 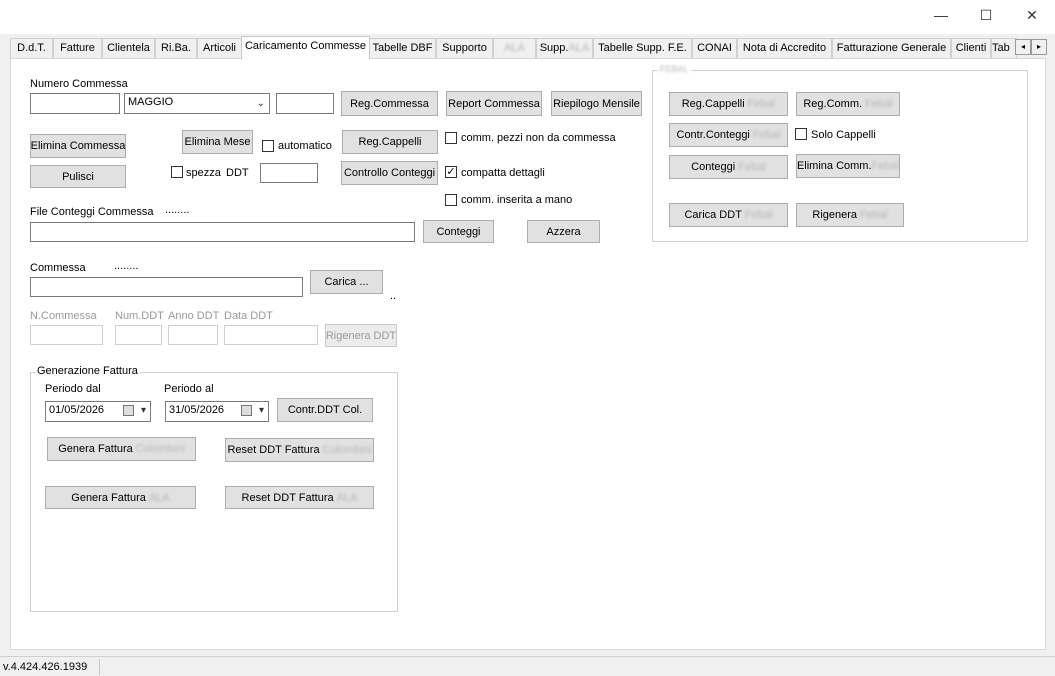 What do you see at coordinates (217, 142) in the screenshot?
I see `elimina-mese-button: Elimina Mese` at bounding box center [217, 142].